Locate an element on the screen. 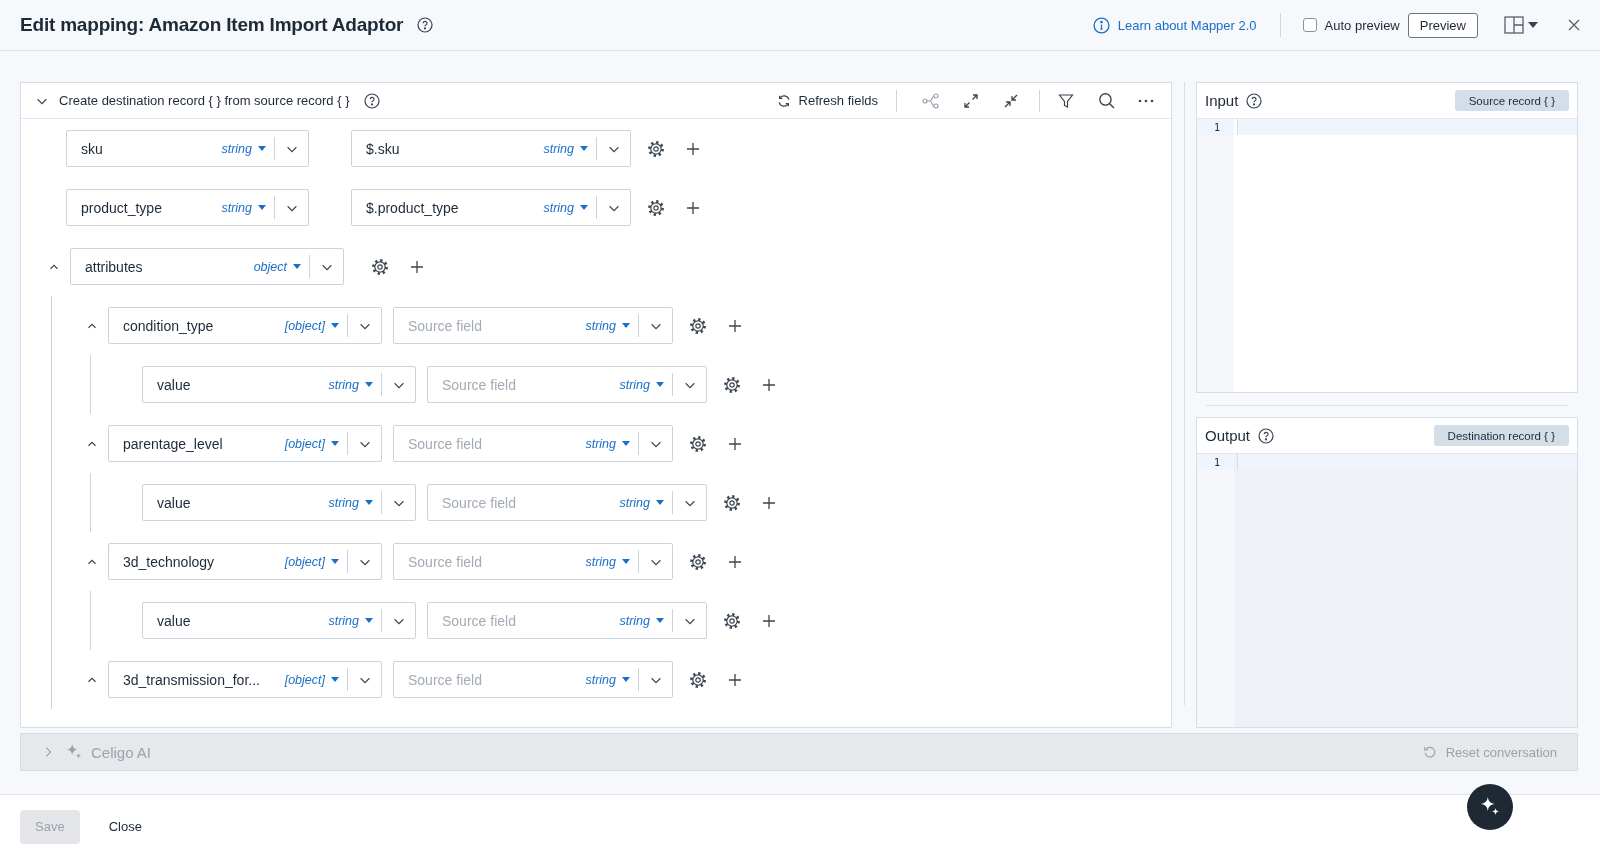  expand-icon is located at coordinates (971, 100).